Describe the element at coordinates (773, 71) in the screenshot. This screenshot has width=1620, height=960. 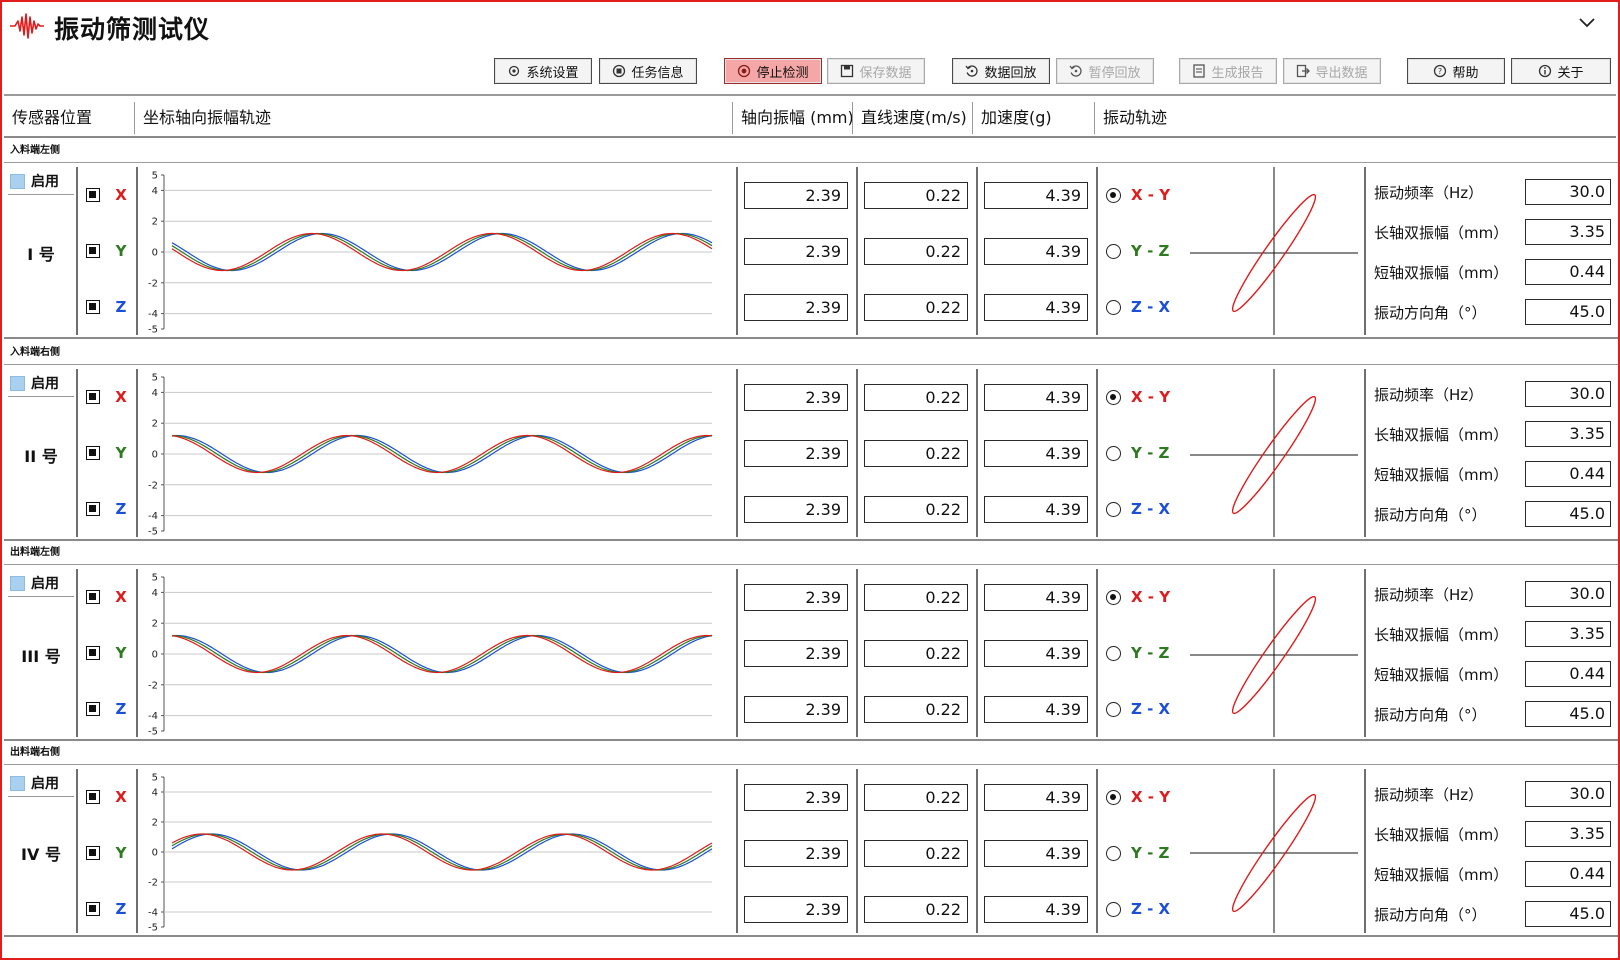
I see `stop-detection-button: 停止检测` at that location.